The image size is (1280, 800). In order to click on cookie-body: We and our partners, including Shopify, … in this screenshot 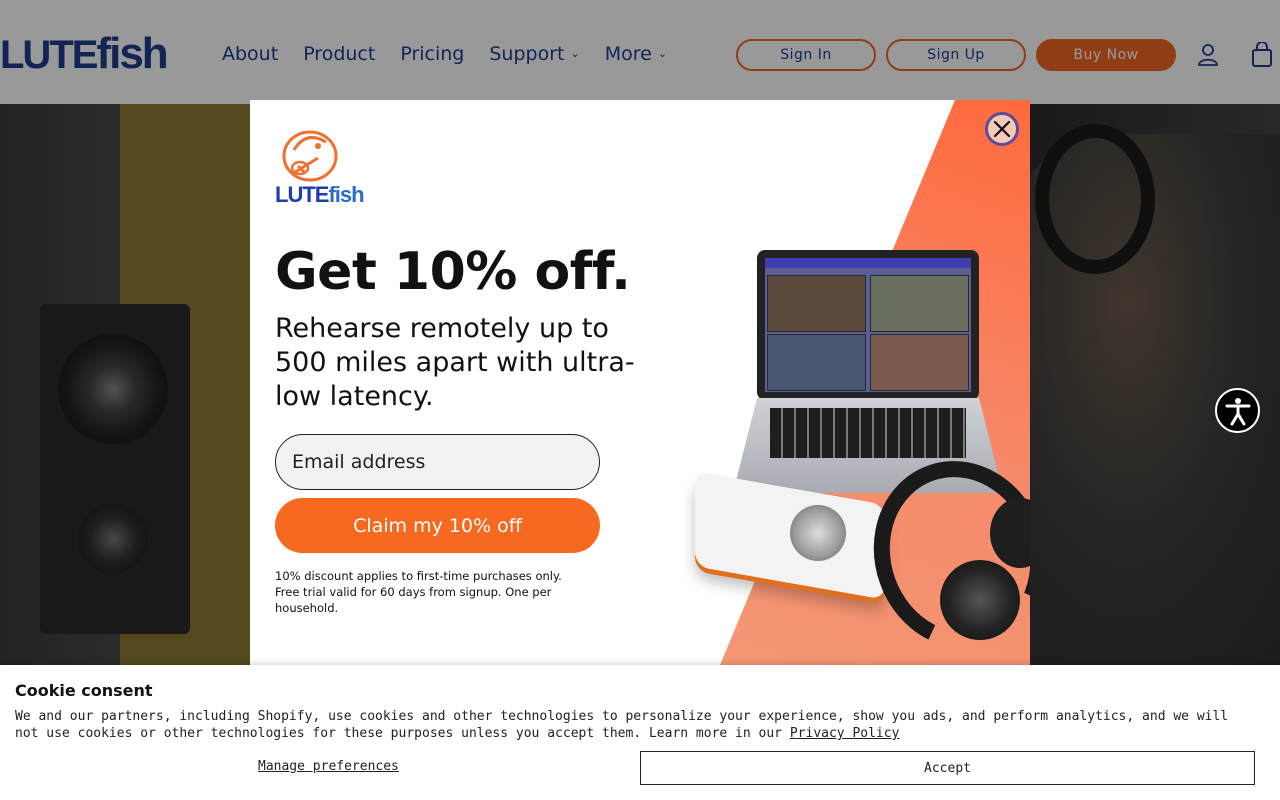, I will do `click(622, 725)`.